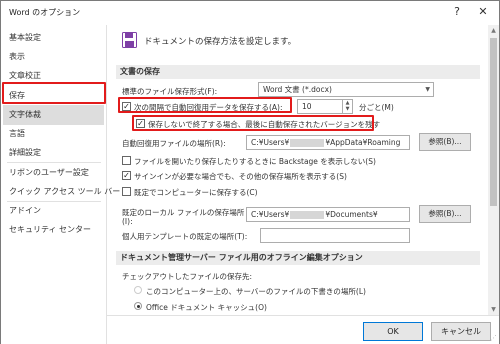 This screenshot has width=500, height=344. What do you see at coordinates (17, 133) in the screenshot?
I see `sidebar-item-language: 言語` at bounding box center [17, 133].